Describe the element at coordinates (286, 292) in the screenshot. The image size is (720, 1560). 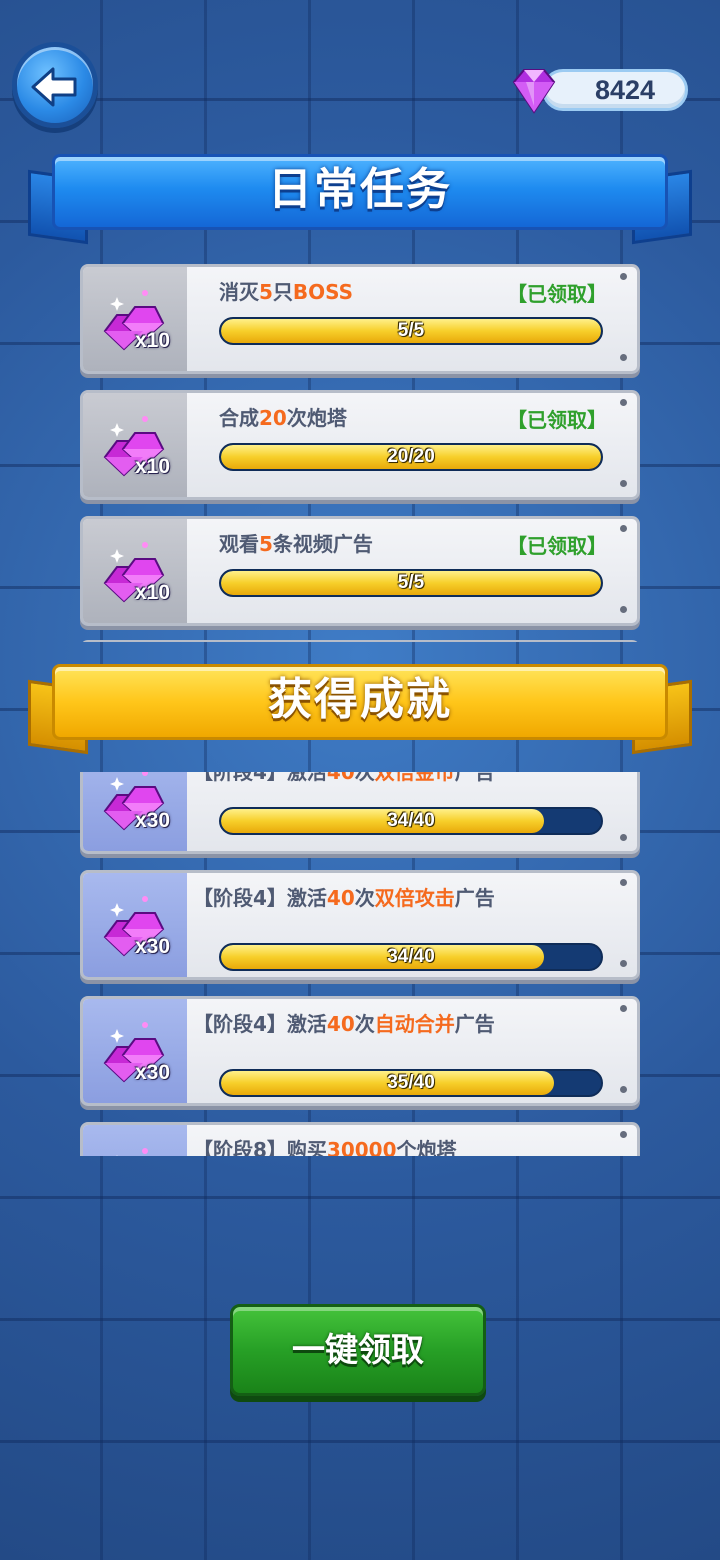
I see `task-description: 消灭5只BOSS` at that location.